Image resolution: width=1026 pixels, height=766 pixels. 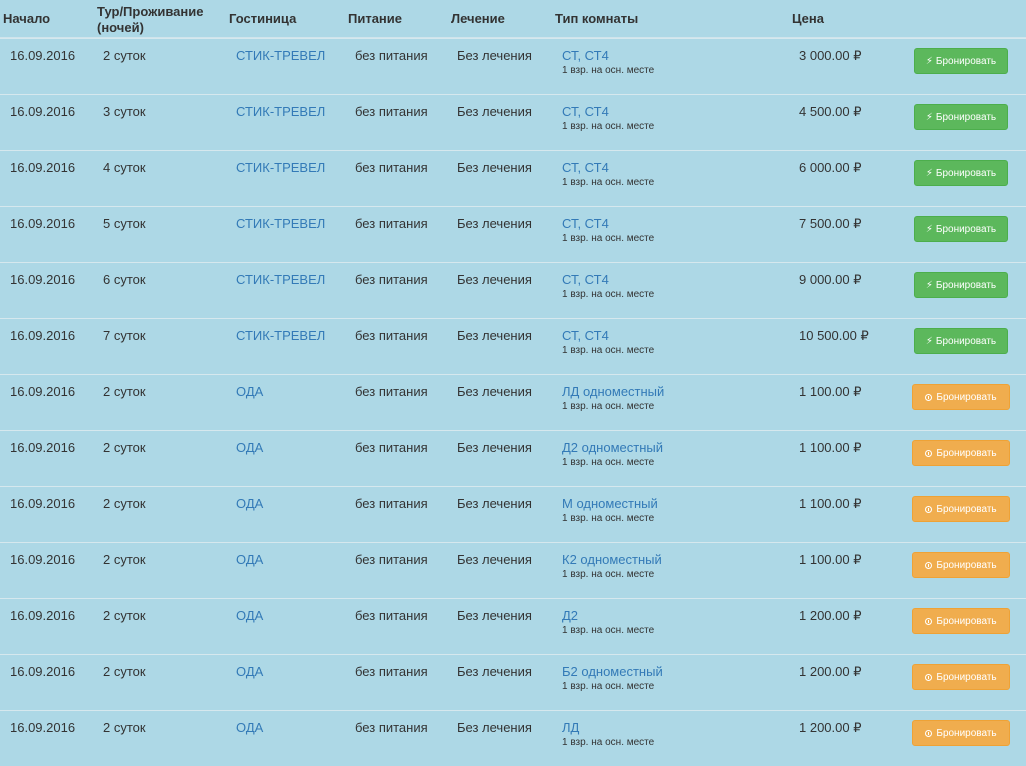 I want to click on price: 7 500.00 ₽, so click(x=830, y=223).